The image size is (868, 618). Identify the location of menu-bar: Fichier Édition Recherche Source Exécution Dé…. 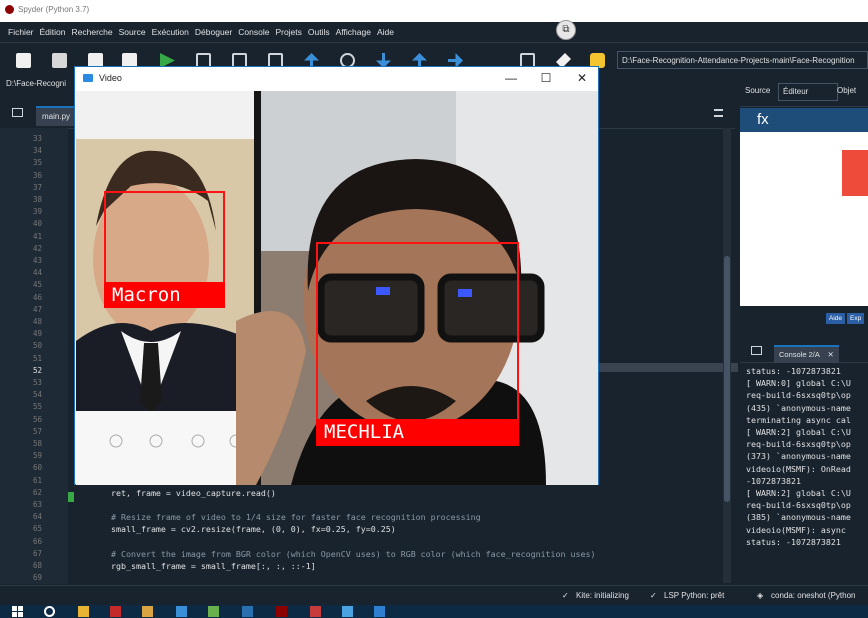
(434, 32).